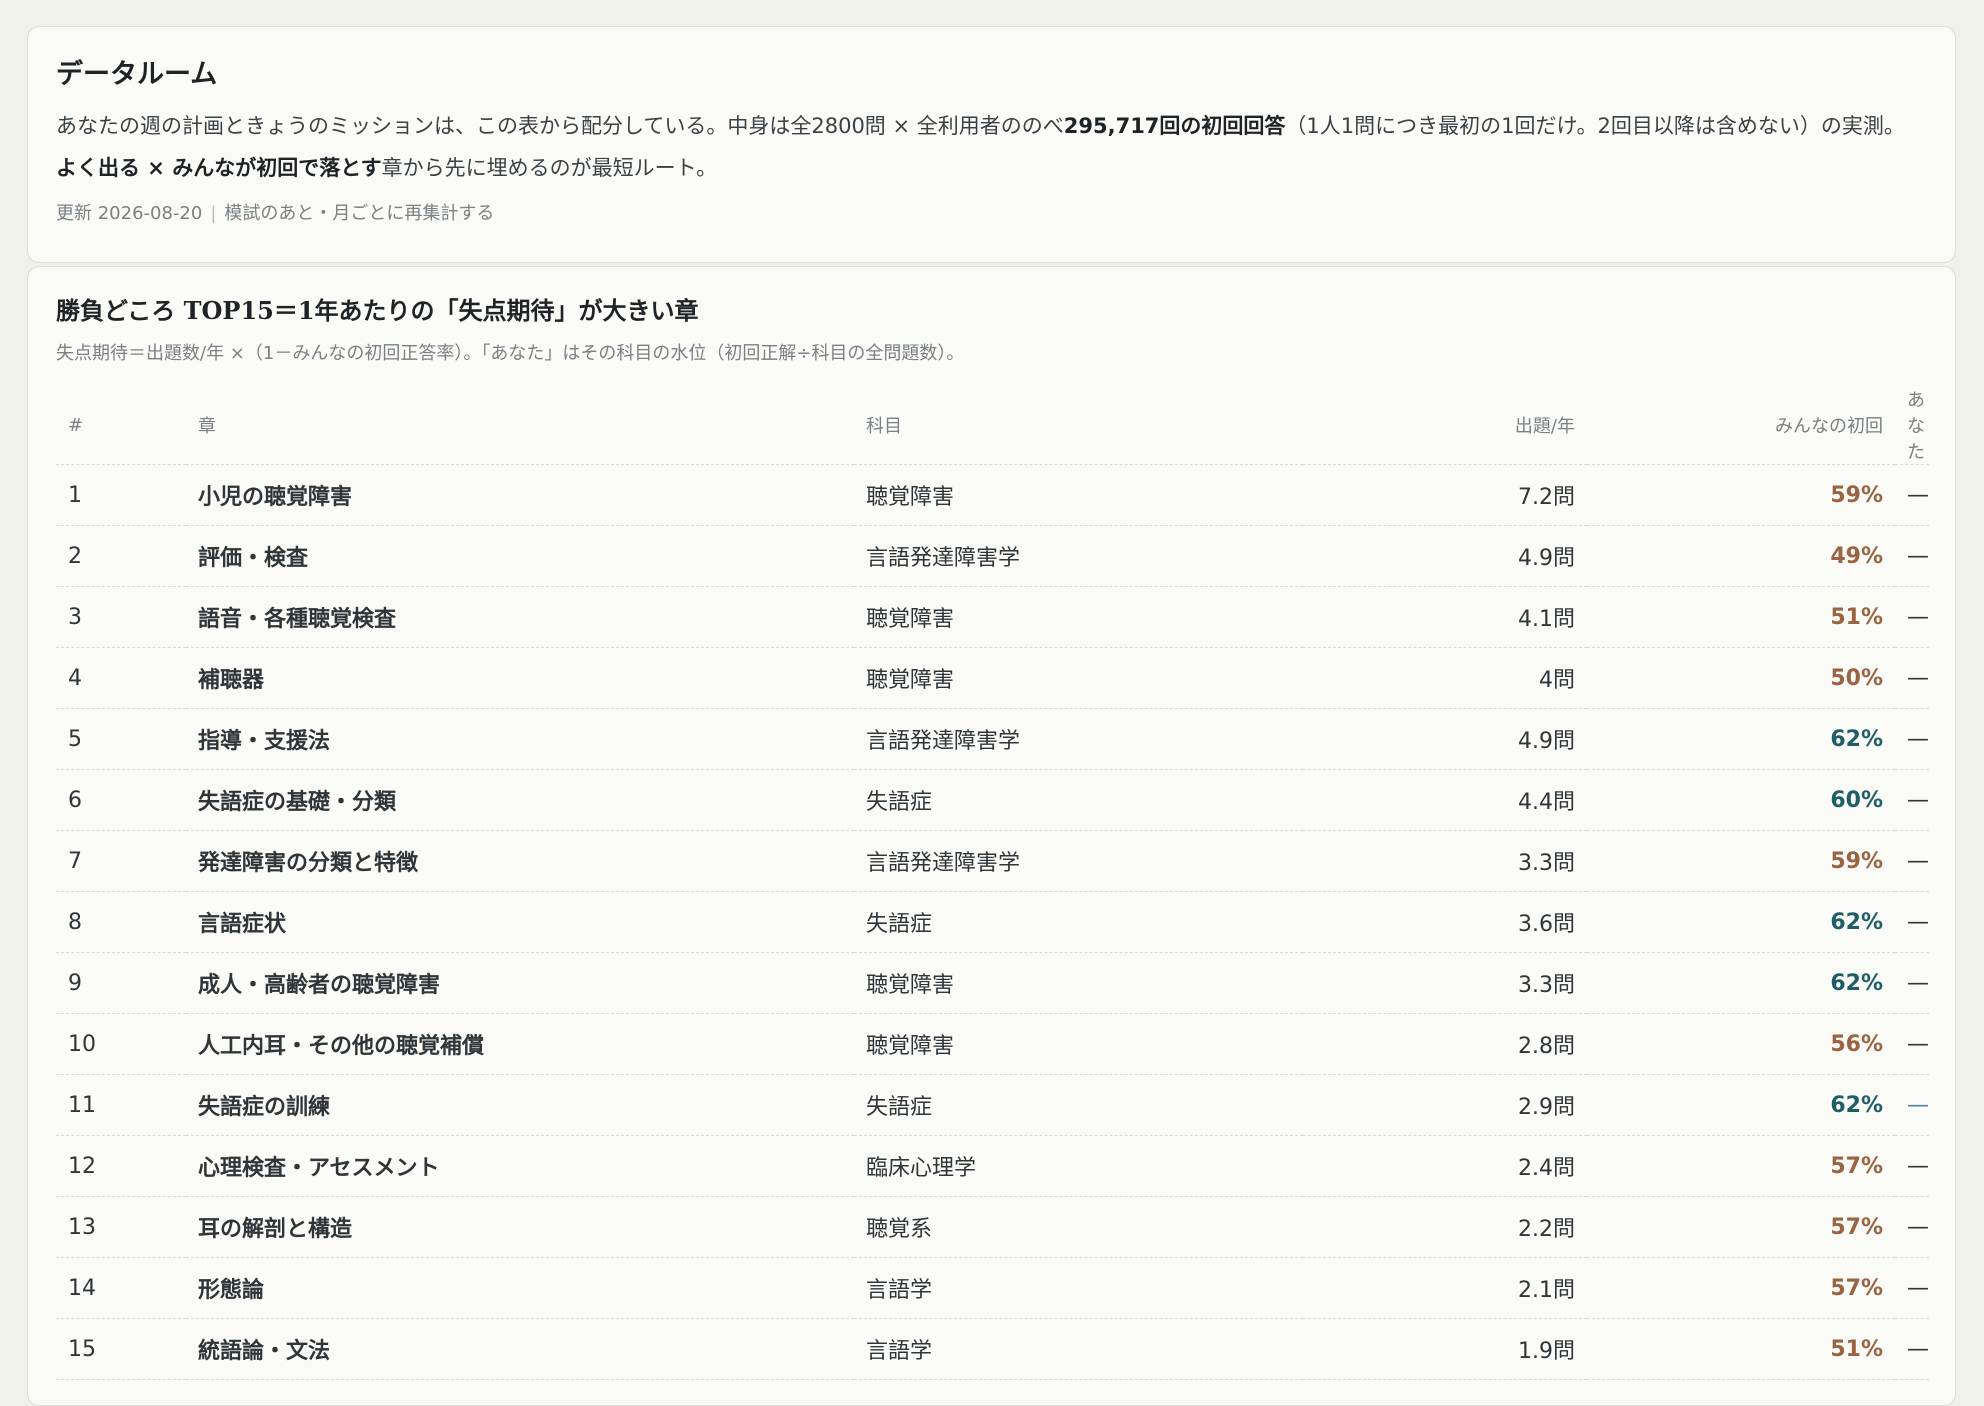  I want to click on chapter-link: 形態論, so click(520, 1288).